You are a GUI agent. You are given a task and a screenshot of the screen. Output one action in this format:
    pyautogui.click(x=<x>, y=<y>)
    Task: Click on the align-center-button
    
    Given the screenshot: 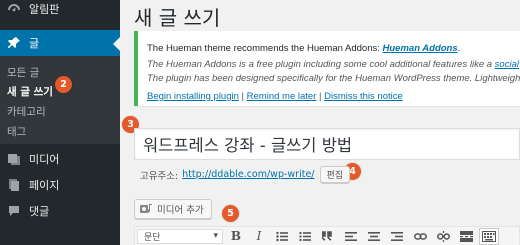 What is the action you would take?
    pyautogui.click(x=374, y=236)
    